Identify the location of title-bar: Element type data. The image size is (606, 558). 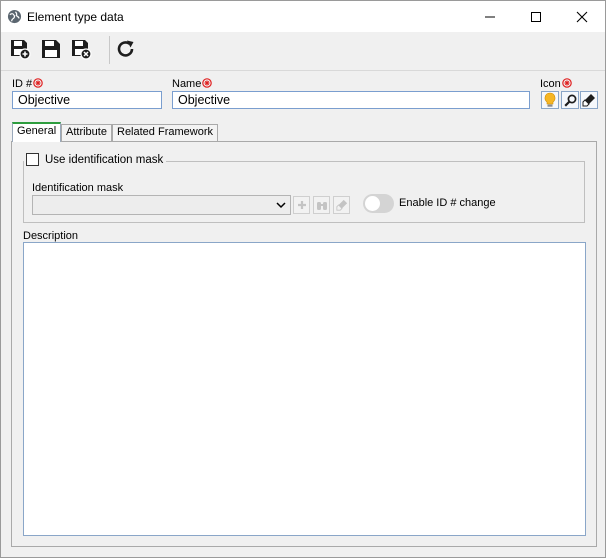
(303, 16).